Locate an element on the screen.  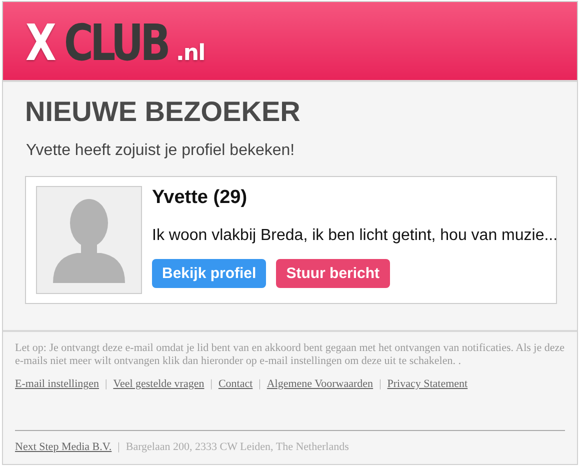
address-text: Bargelaan 200, 2333 CW Leiden, The Netherlands is located at coordinates (237, 447).